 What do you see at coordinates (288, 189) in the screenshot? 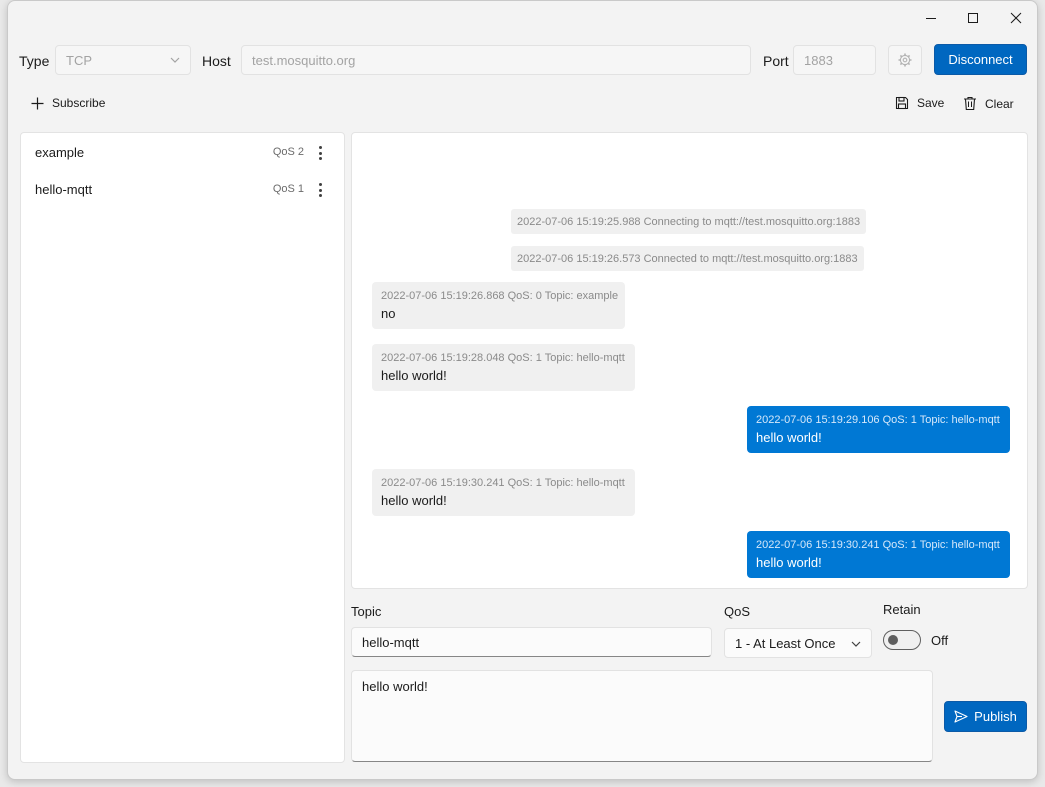
I see `subscription-qos: QoS 1` at bounding box center [288, 189].